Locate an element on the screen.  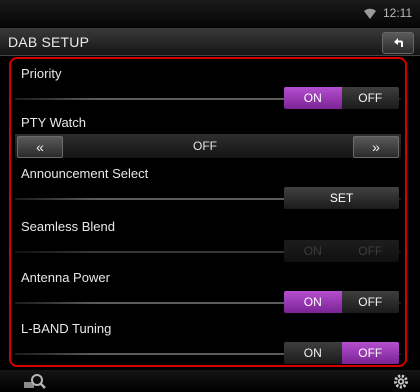
announcement-row: Announcement Select SET is located at coordinates (208, 189).